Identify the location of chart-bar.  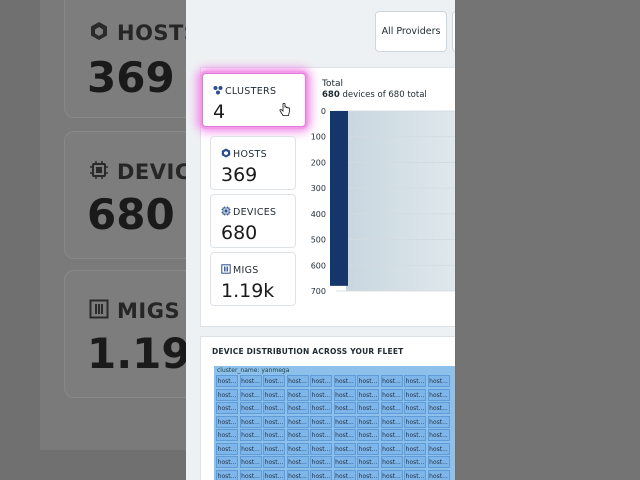
(339, 198).